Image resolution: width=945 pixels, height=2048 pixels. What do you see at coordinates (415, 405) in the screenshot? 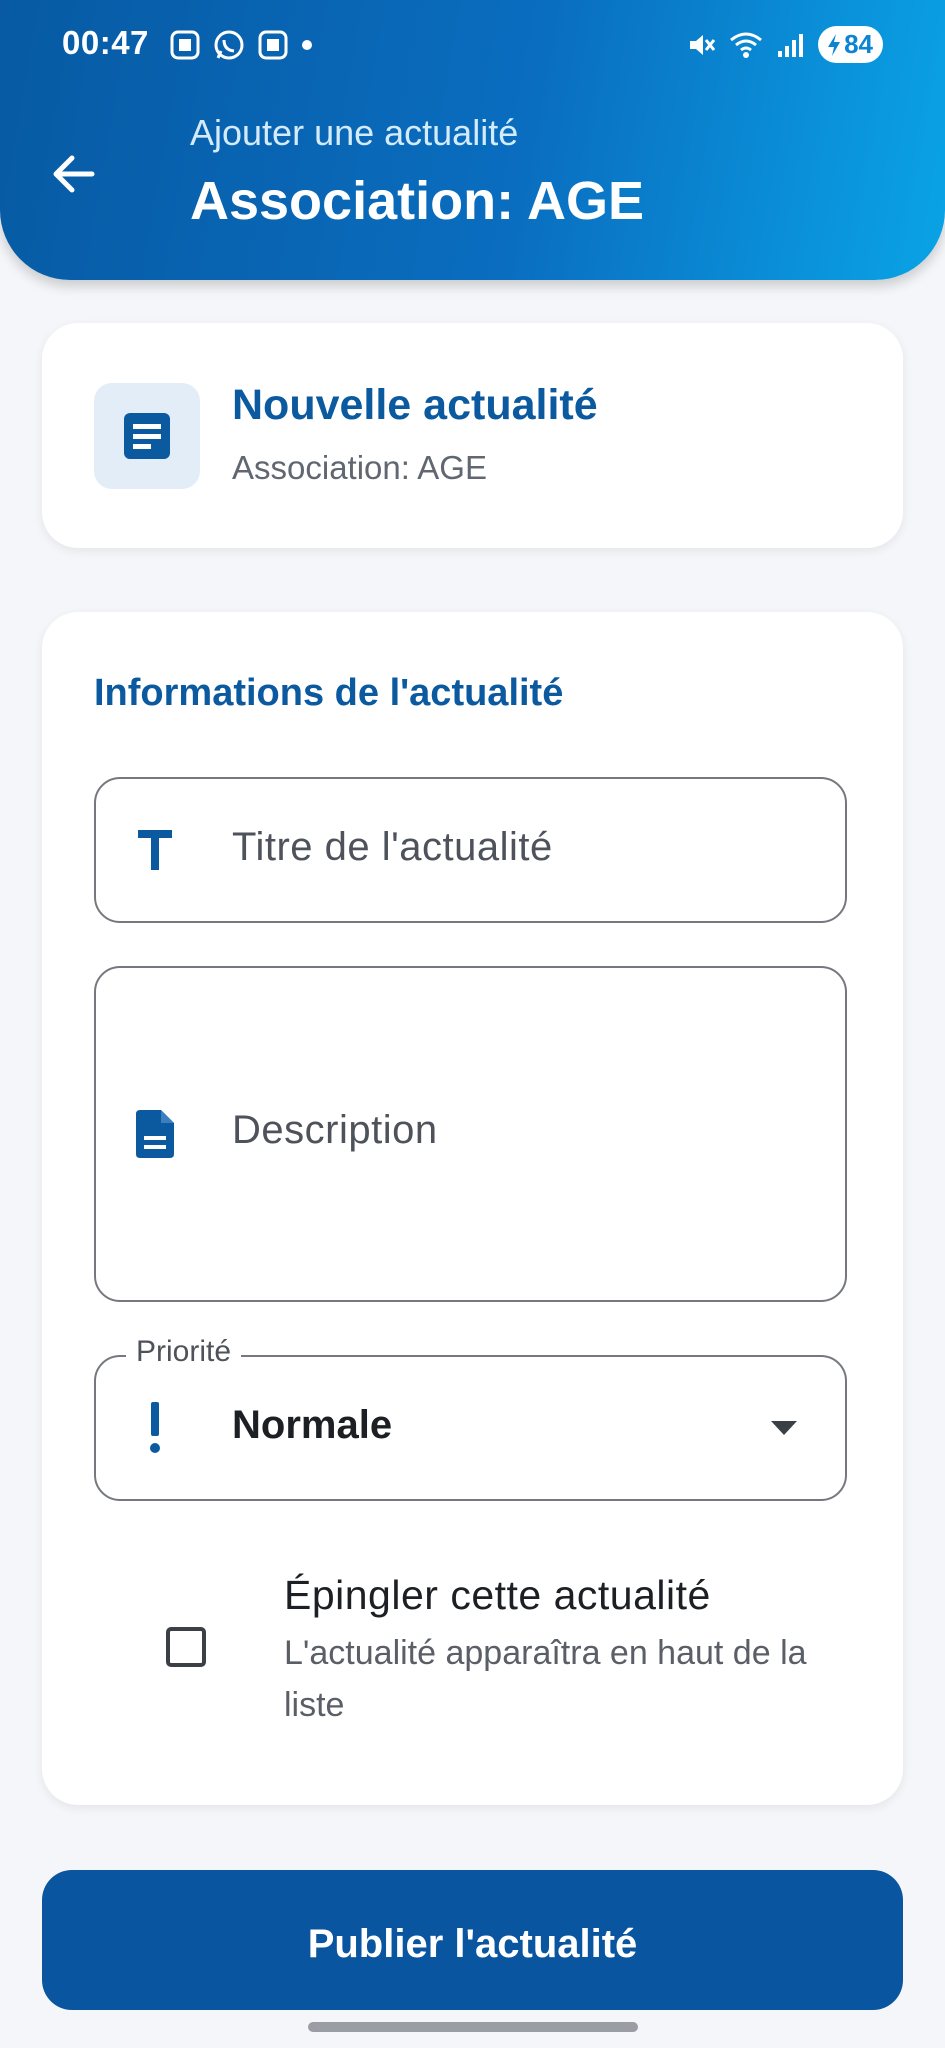
I see `summary-title: Nouvelle actualité` at bounding box center [415, 405].